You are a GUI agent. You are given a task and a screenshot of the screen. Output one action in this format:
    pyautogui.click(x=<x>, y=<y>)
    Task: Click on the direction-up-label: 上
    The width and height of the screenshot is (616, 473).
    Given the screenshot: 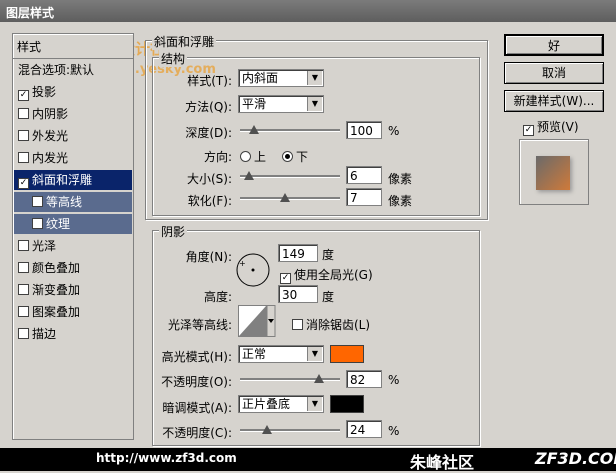 What is the action you would take?
    pyautogui.click(x=260, y=157)
    